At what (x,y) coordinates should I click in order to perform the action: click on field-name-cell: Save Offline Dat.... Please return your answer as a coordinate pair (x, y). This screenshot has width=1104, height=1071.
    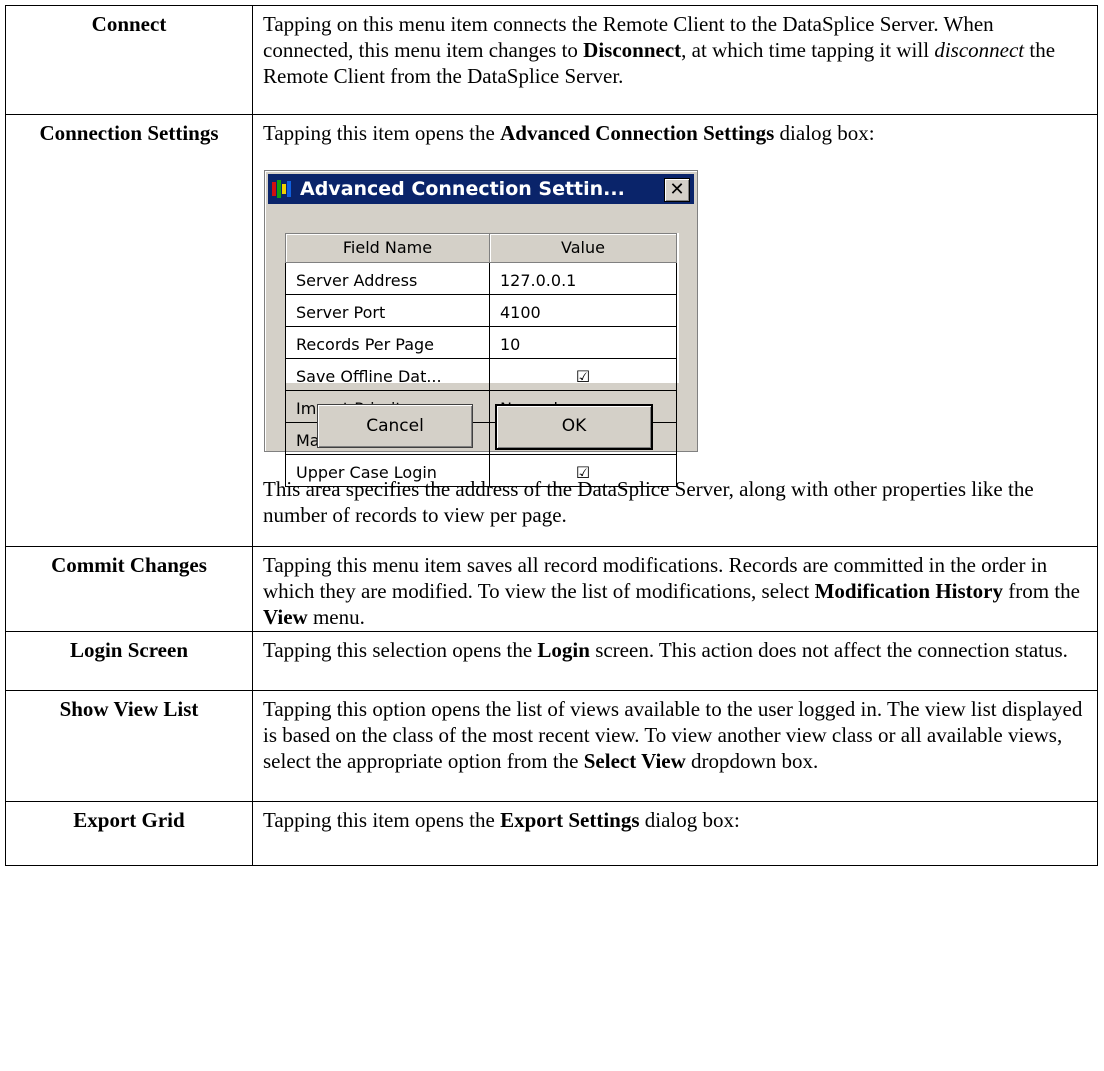
    Looking at the image, I should click on (387, 374).